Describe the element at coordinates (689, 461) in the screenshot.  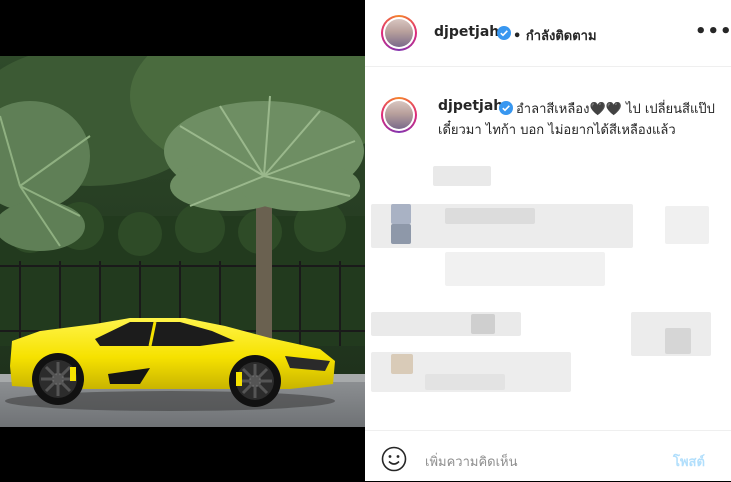
I see `post-button: โพสต์` at that location.